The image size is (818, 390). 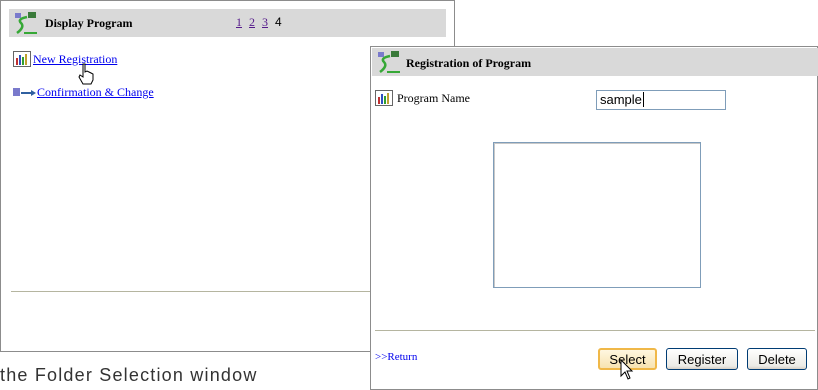 I want to click on registration-title-bar: Registration of Program, so click(x=595, y=62).